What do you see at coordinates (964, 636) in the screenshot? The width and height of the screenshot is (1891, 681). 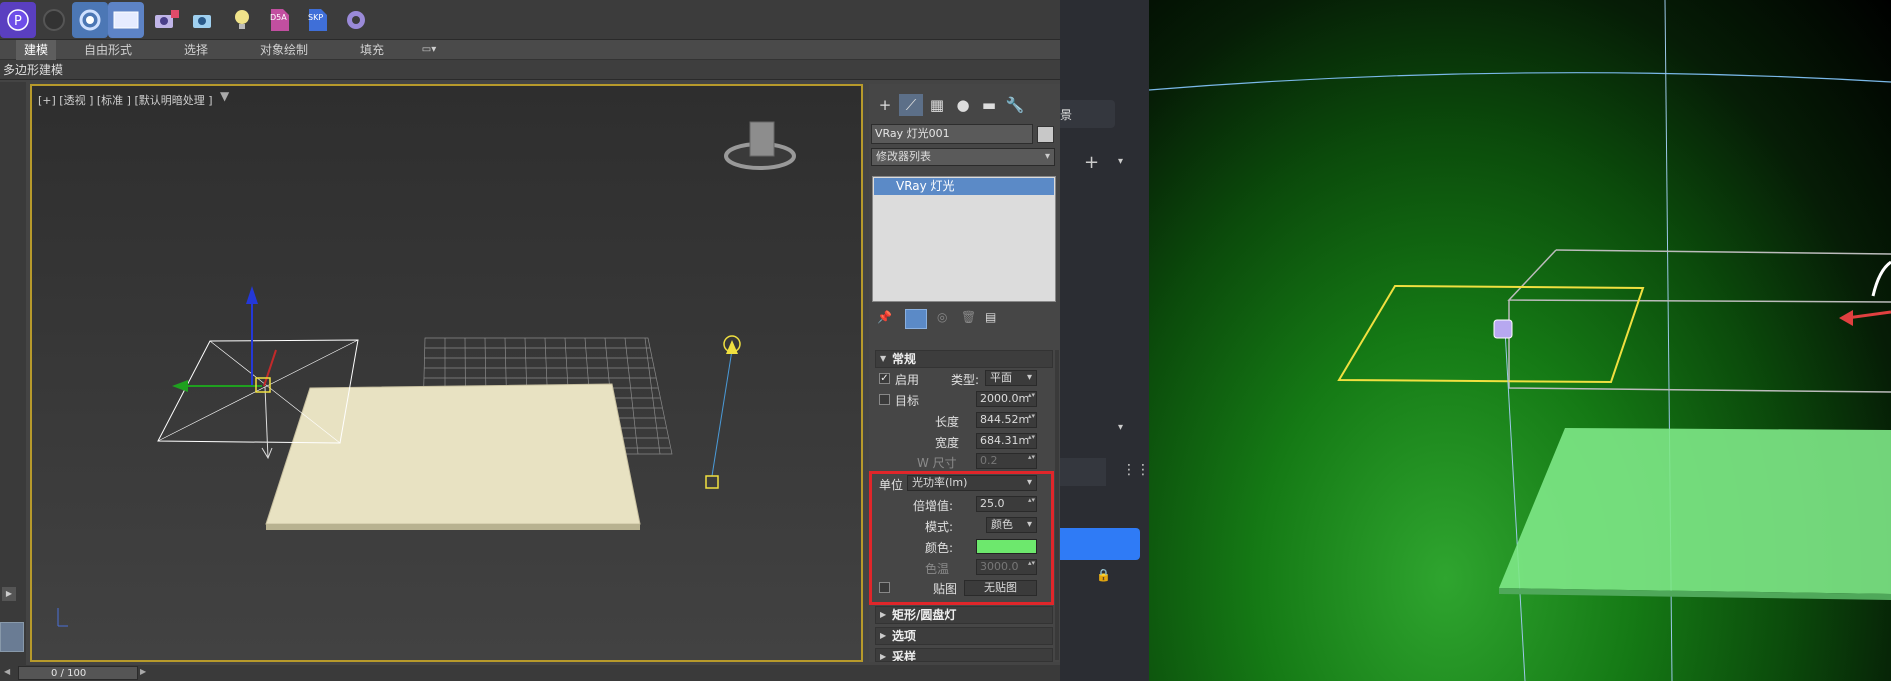 I see `rollout-options: 选项` at bounding box center [964, 636].